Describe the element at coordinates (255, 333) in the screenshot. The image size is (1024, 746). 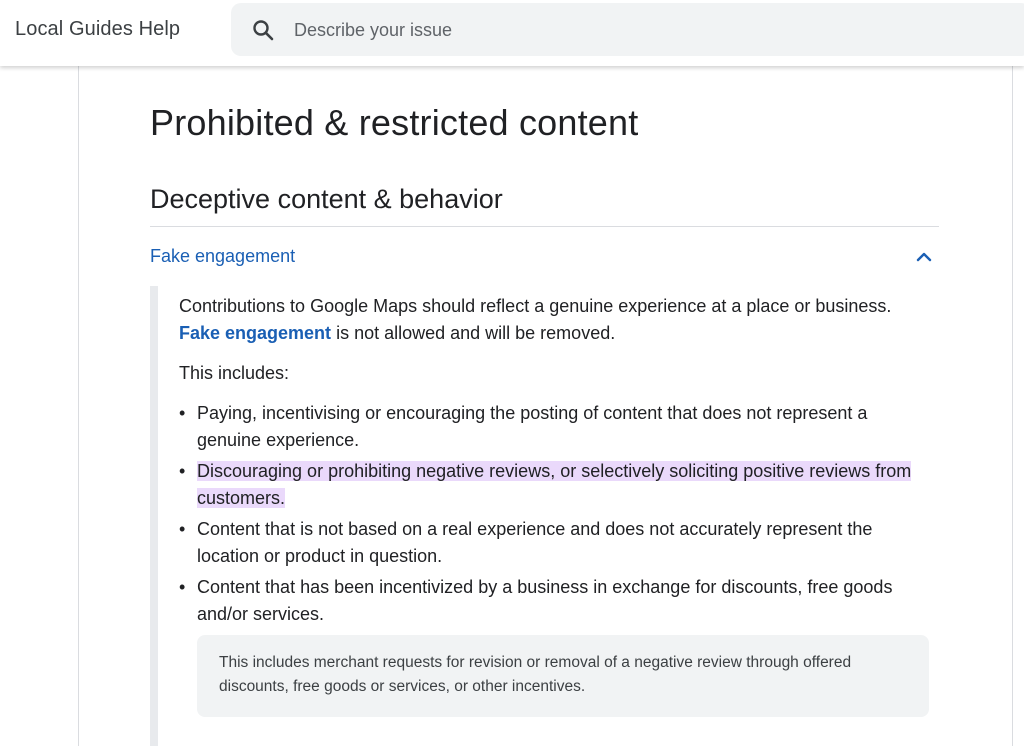
I see `fake-engagement-link: Fake engagement` at that location.